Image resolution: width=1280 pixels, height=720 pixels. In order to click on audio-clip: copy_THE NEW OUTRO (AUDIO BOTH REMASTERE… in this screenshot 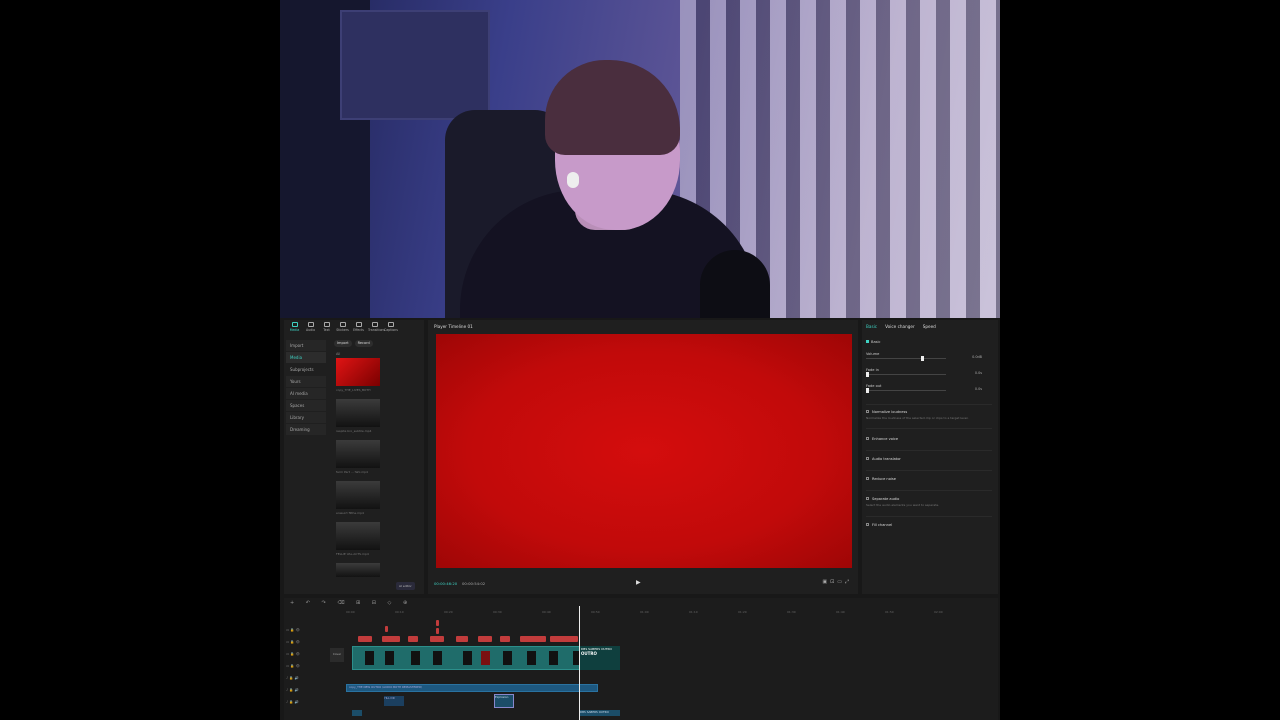, I will do `click(472, 688)`.